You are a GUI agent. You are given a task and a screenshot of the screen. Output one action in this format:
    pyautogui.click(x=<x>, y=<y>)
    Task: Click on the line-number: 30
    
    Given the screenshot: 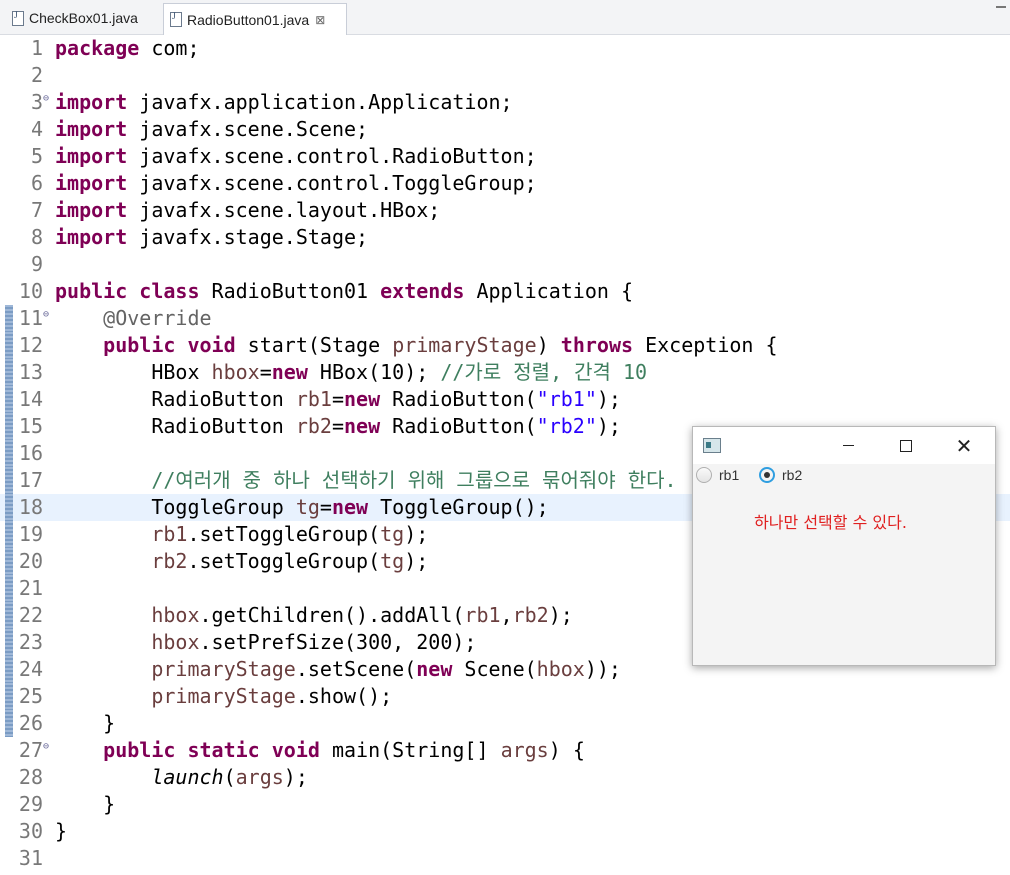 What is the action you would take?
    pyautogui.click(x=30, y=831)
    